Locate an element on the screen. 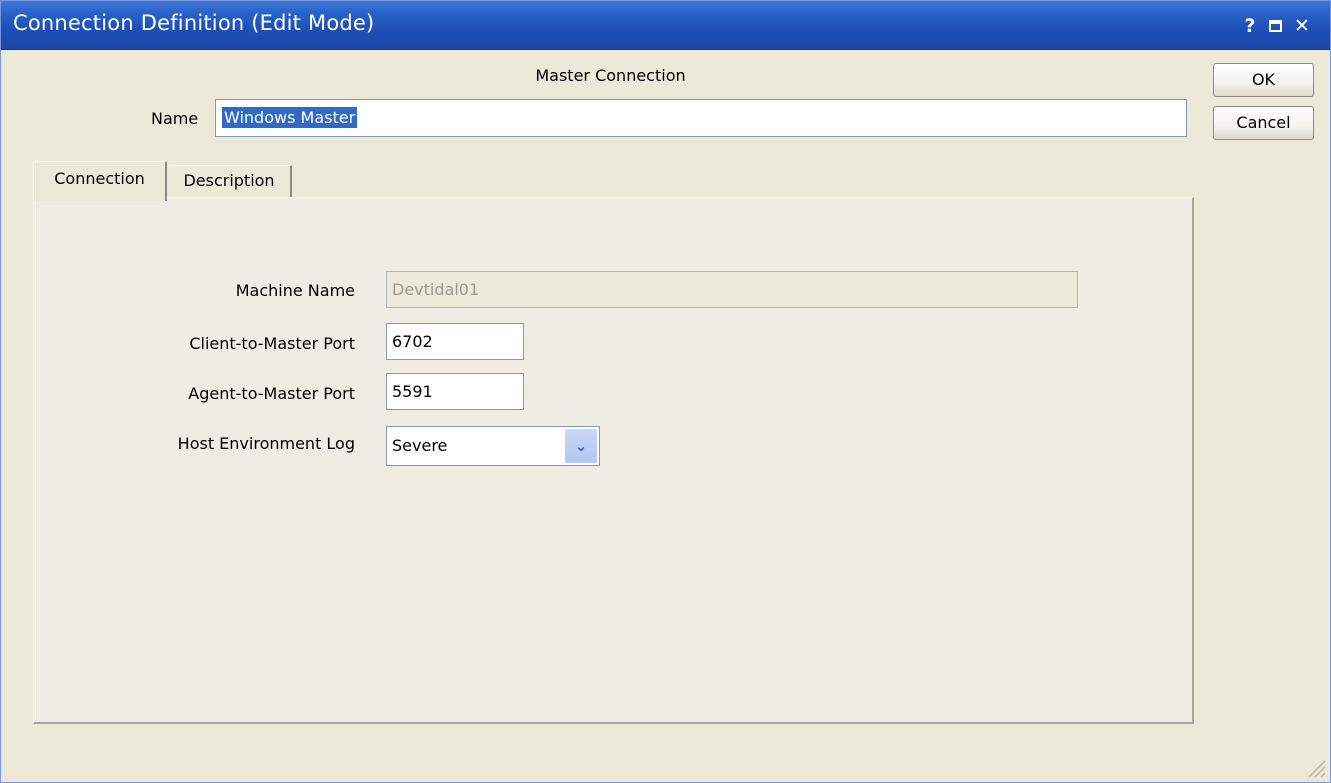 The width and height of the screenshot is (1331, 783). title-bar: Connection Definition (Edit Mode) ? ✕ is located at coordinates (665, 25).